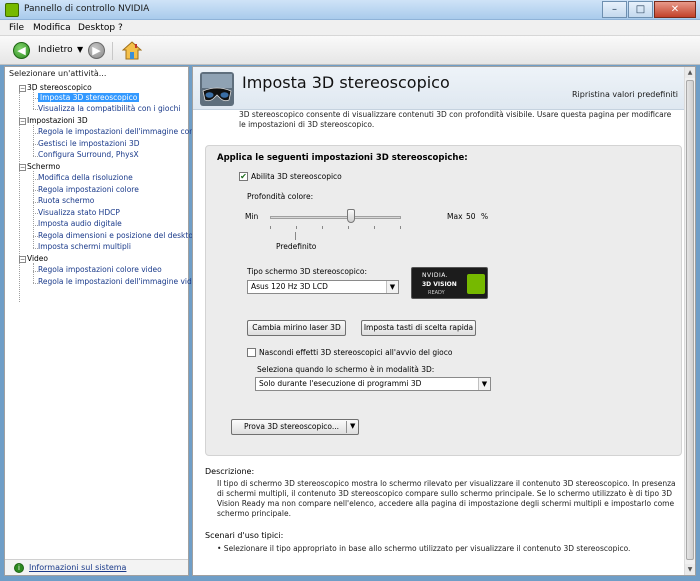  What do you see at coordinates (418, 328) in the screenshot?
I see `set-hotkeys-button: Imposta tasti di scelta rapida` at bounding box center [418, 328].